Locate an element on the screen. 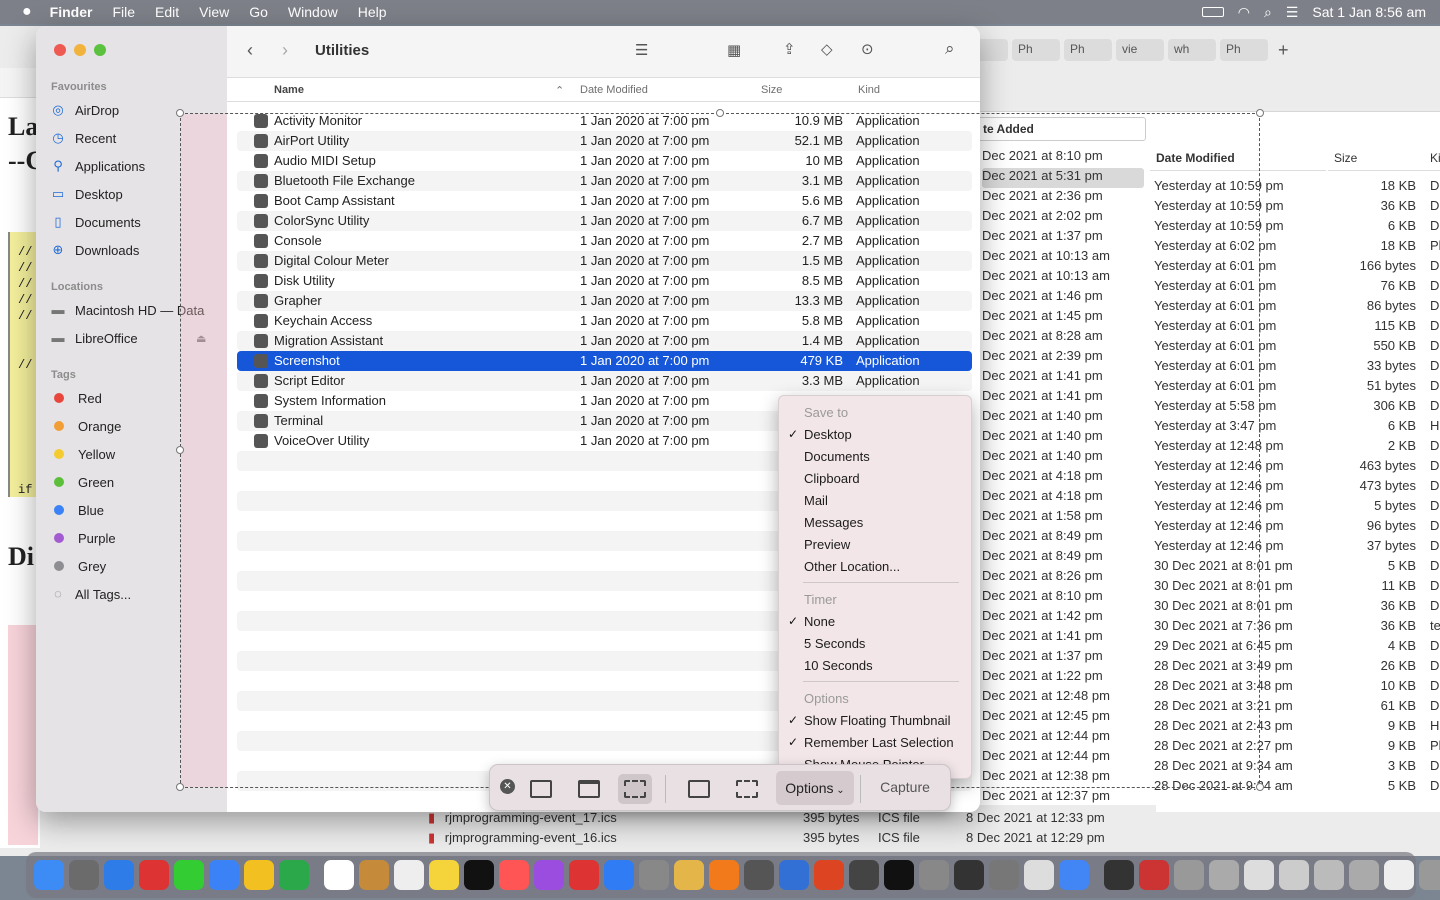  menu-item-mail: Mail is located at coordinates (816, 500).